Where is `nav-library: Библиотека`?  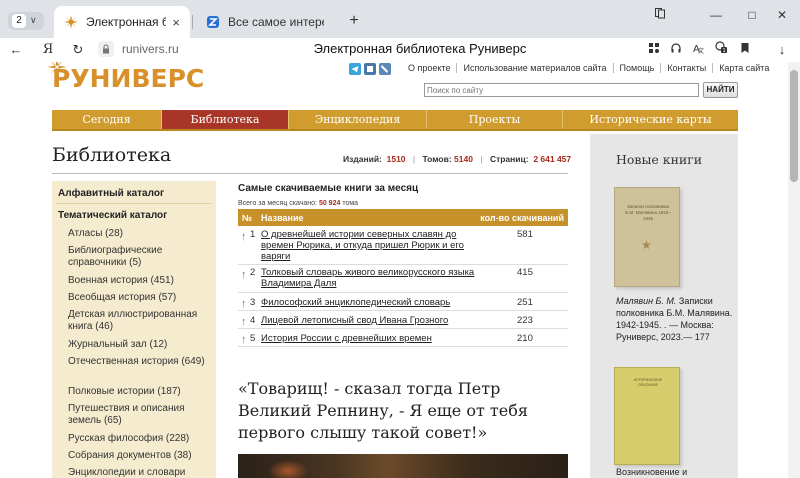
nav-library: Библиотека is located at coordinates (225, 119).